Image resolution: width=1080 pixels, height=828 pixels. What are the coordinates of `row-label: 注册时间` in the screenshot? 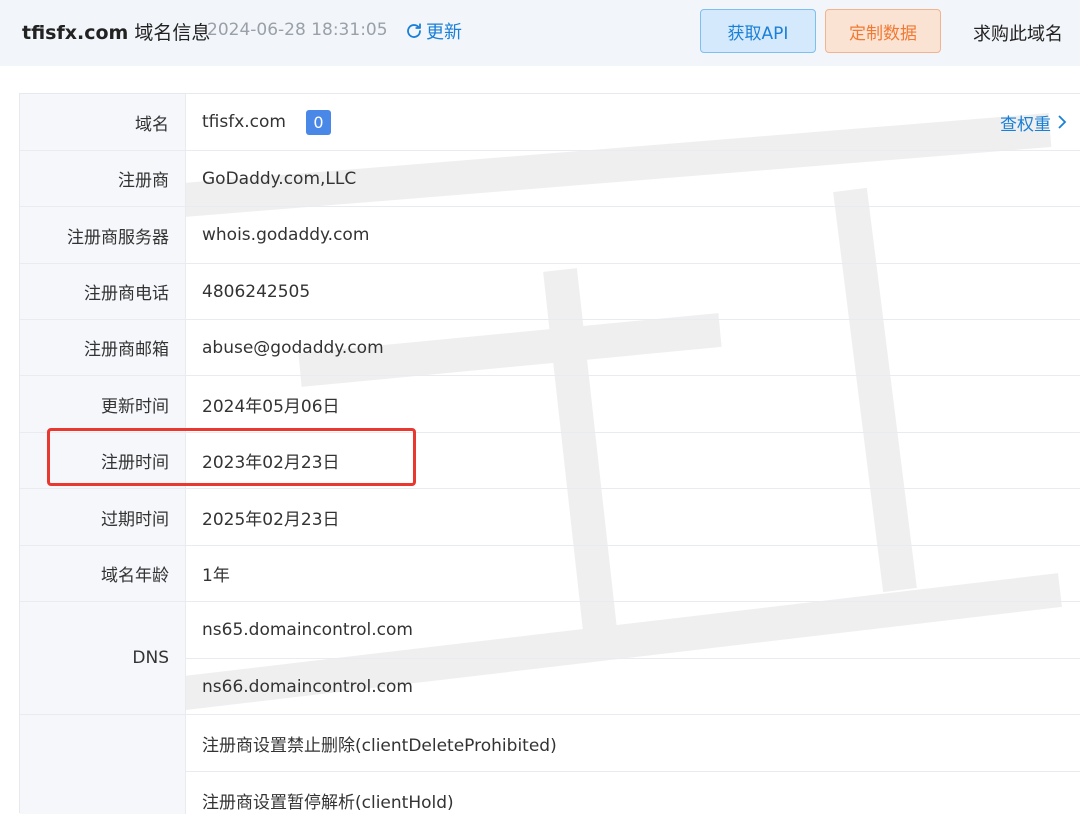 It's located at (103, 460).